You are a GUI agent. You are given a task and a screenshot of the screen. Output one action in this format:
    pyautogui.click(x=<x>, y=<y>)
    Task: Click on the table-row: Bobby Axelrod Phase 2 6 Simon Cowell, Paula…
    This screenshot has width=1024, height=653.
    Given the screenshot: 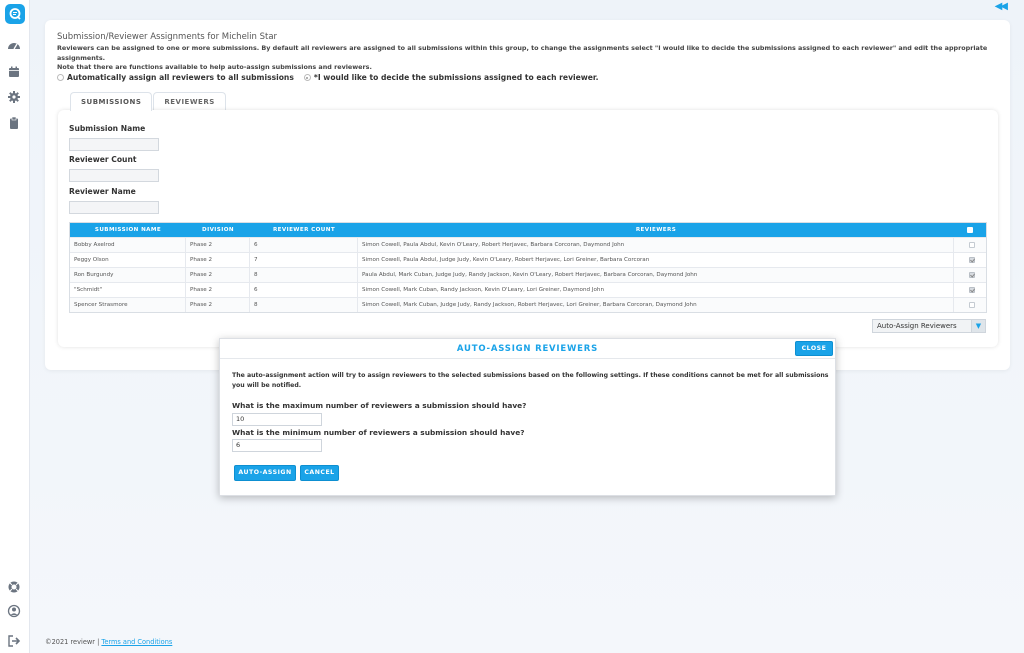 What is the action you would take?
    pyautogui.click(x=528, y=244)
    